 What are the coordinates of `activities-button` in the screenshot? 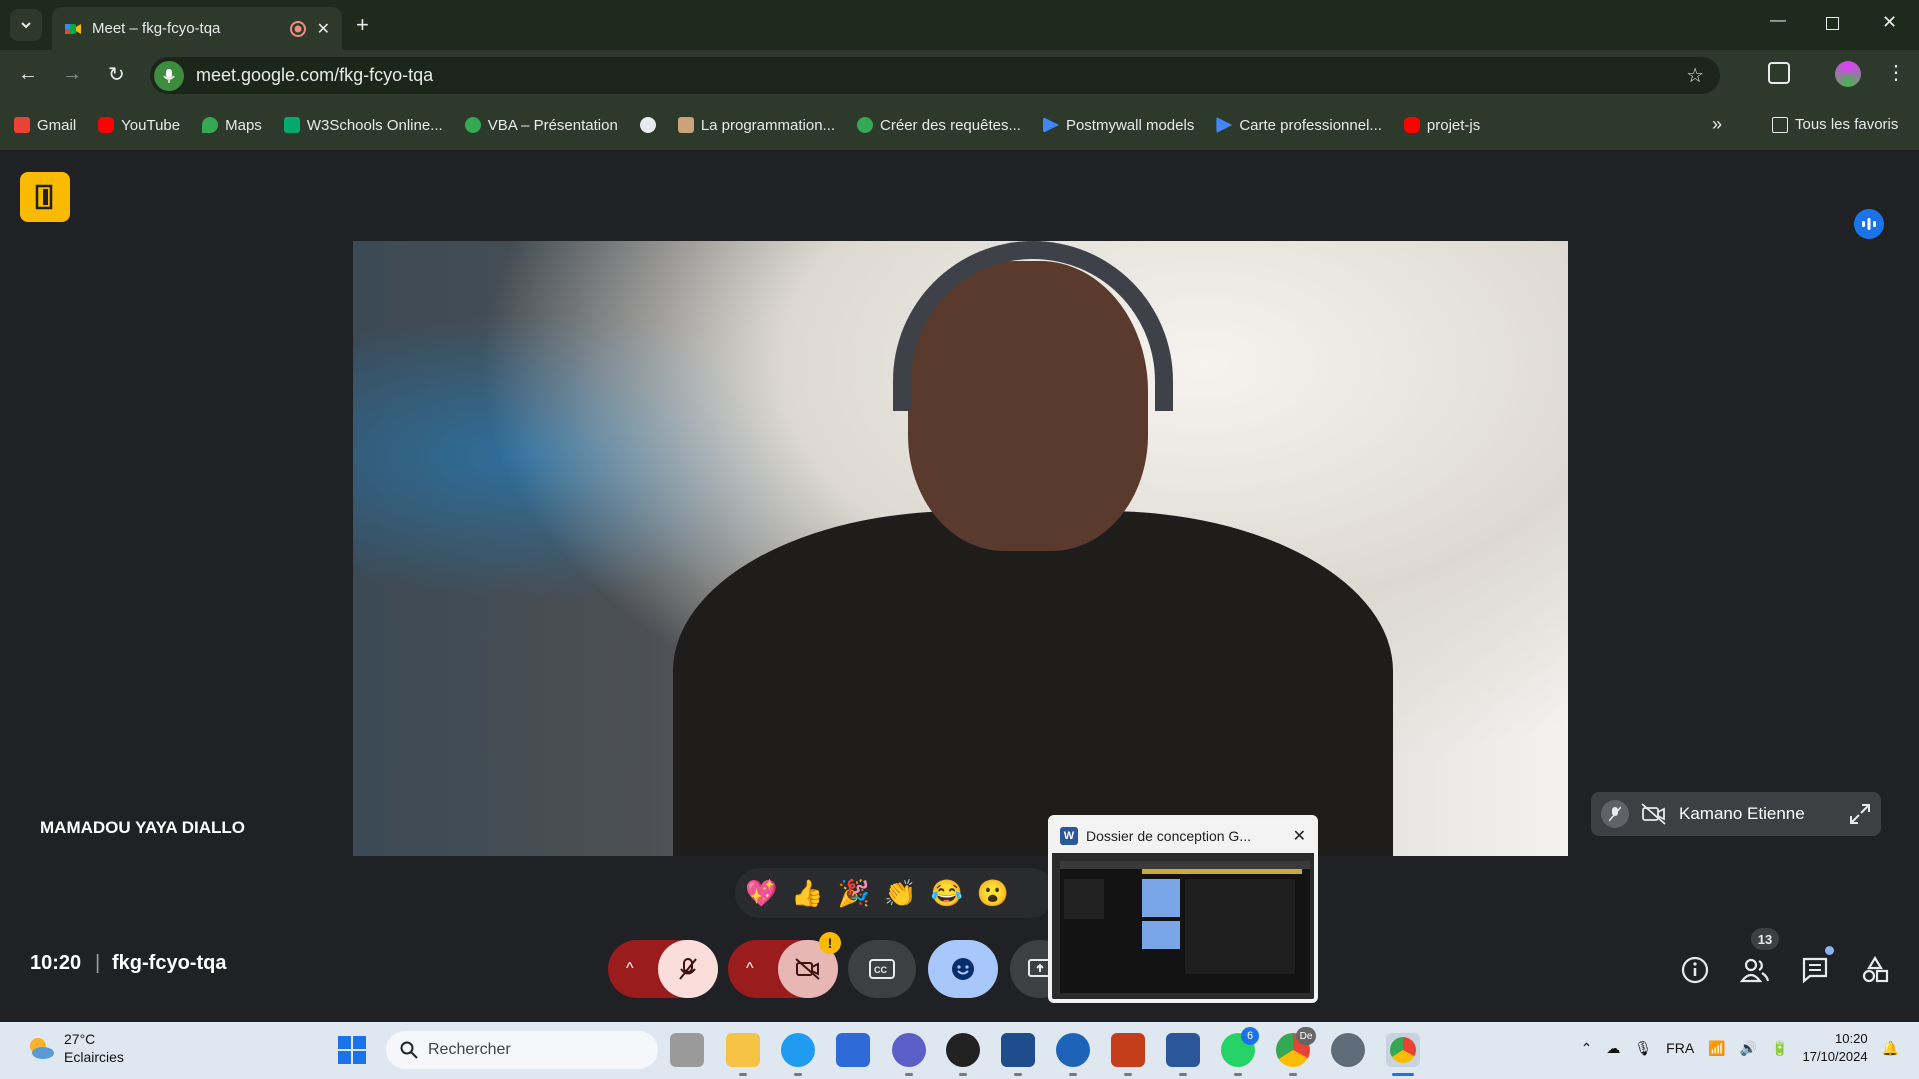 It's located at (1875, 970).